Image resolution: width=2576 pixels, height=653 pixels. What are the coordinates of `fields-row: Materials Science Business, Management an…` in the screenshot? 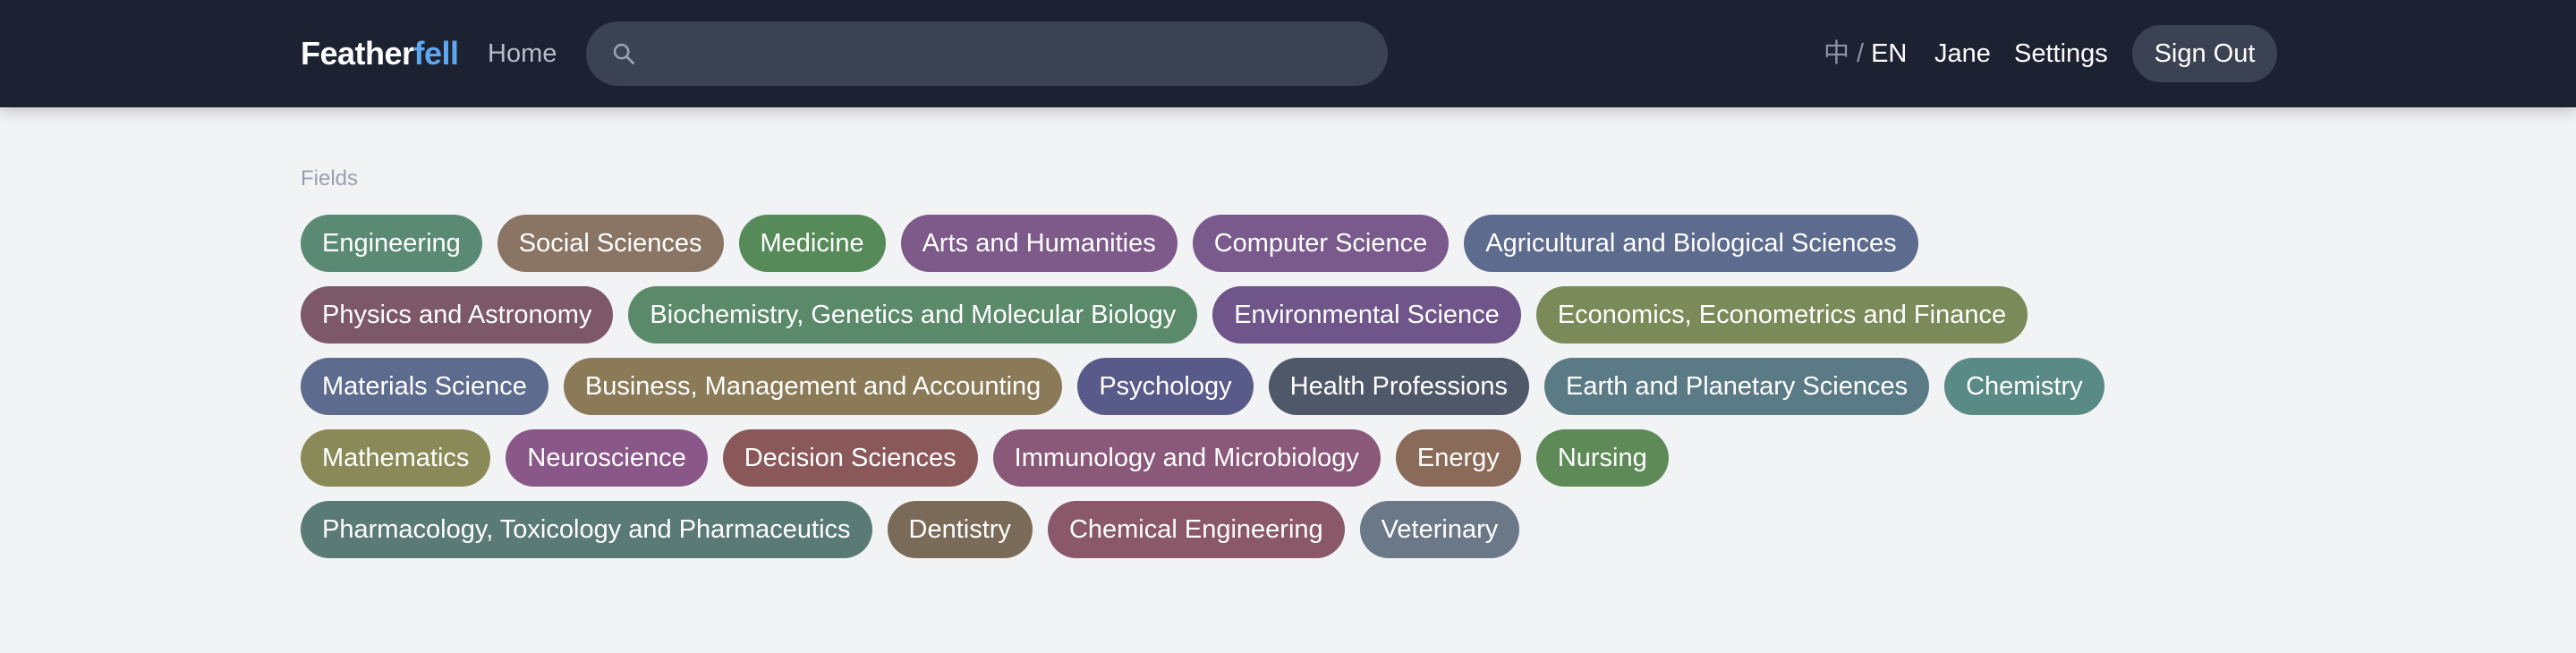 It's located at (1294, 386).